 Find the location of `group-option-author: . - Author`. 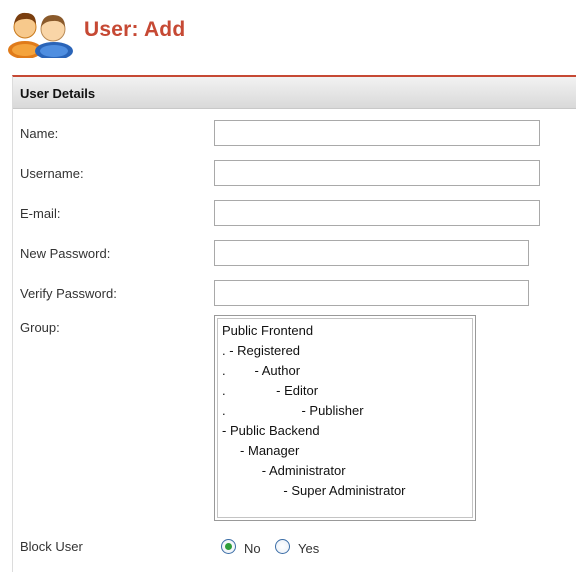

group-option-author: . - Author is located at coordinates (261, 370).